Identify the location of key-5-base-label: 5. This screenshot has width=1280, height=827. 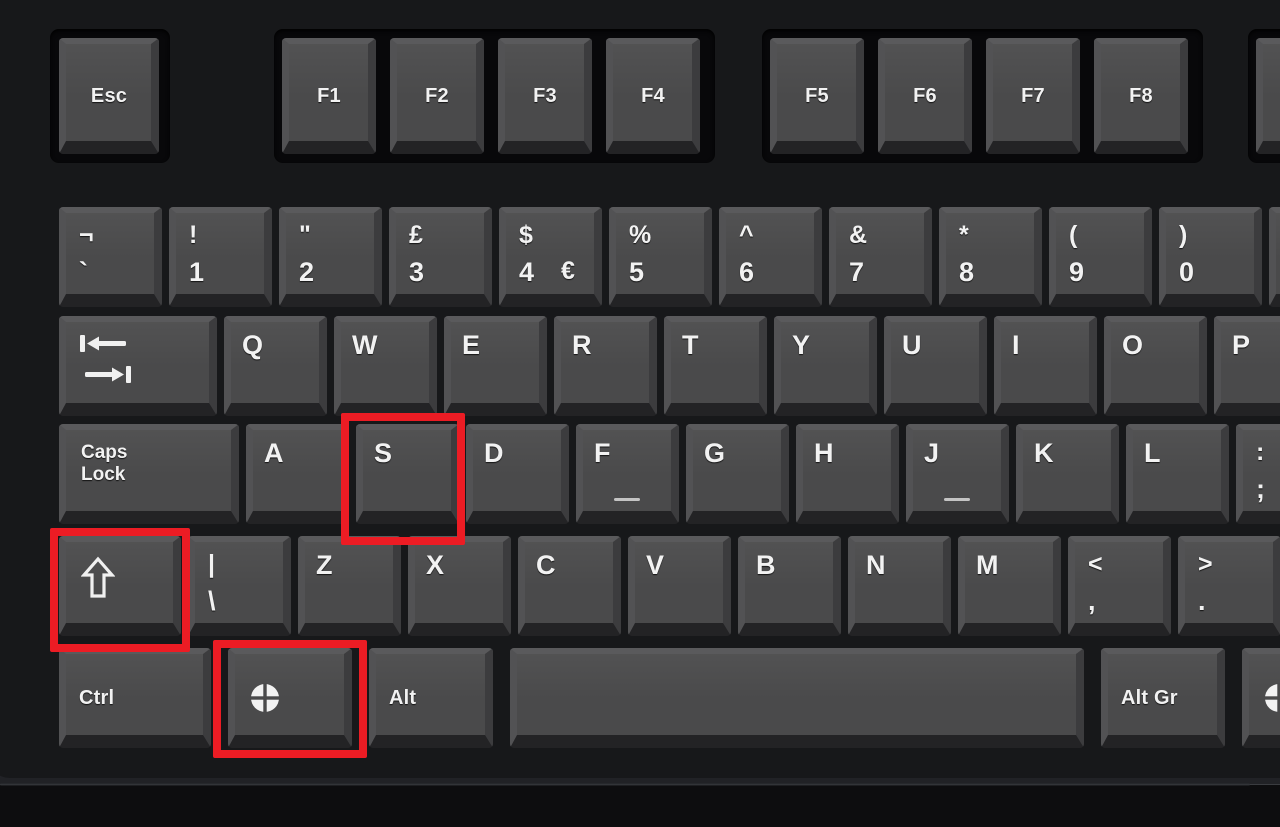
(637, 272).